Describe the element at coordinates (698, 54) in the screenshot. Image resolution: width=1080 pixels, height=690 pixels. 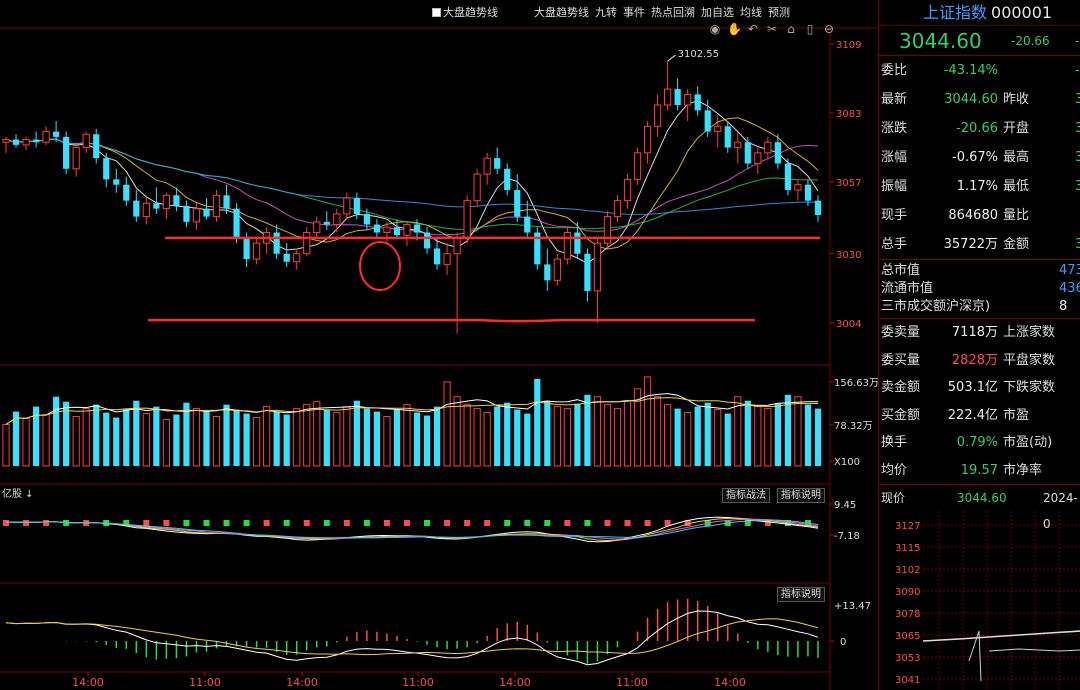
I see `high-marker-label: 3102.55` at that location.